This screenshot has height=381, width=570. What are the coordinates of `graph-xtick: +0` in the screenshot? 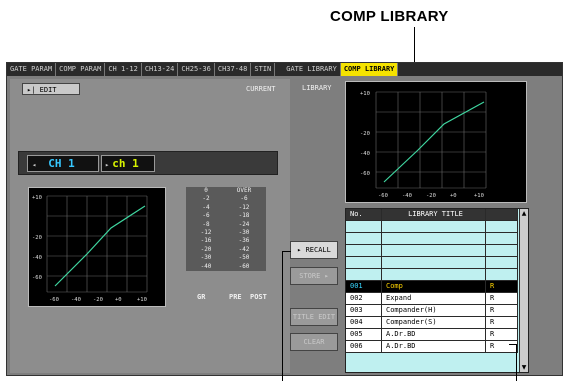 It's located at (118, 300).